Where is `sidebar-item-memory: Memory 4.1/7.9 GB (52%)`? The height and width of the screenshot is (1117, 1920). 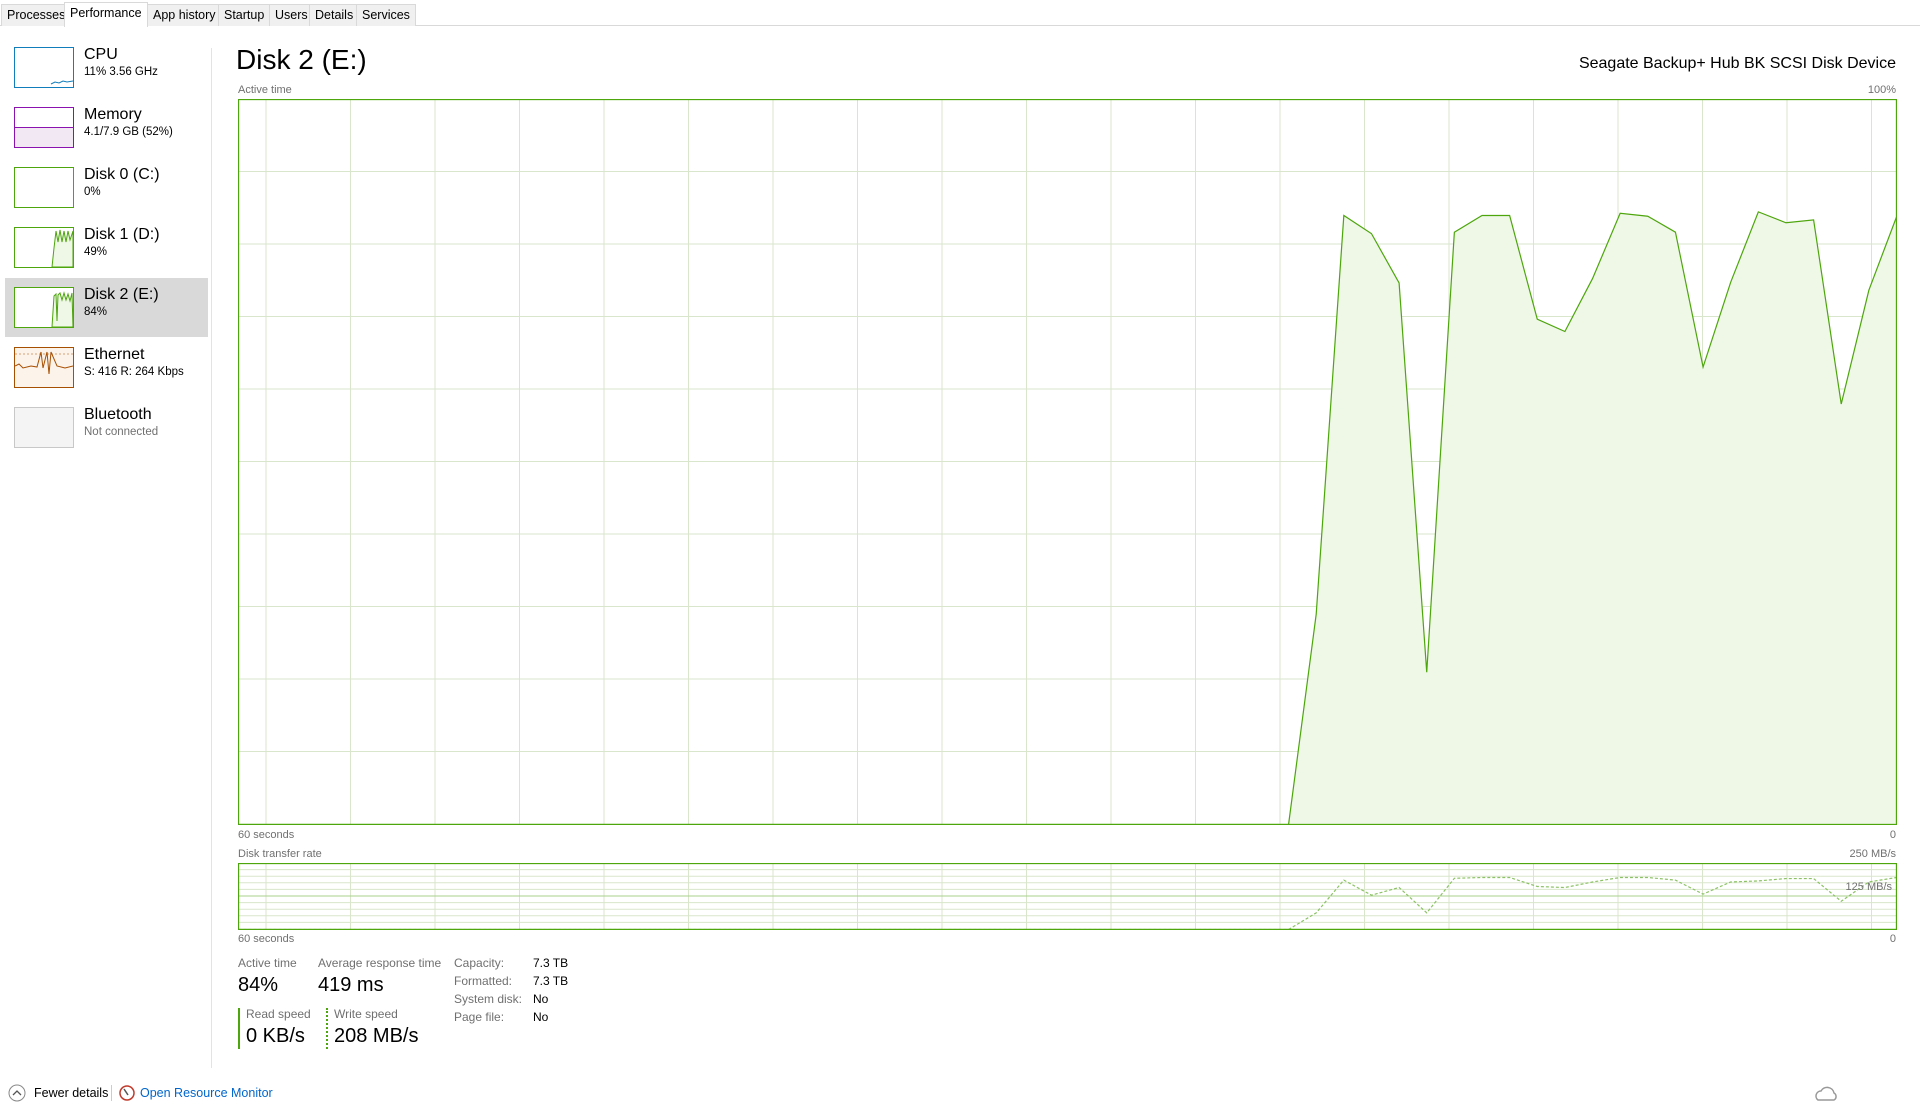 sidebar-item-memory: Memory 4.1/7.9 GB (52%) is located at coordinates (106, 127).